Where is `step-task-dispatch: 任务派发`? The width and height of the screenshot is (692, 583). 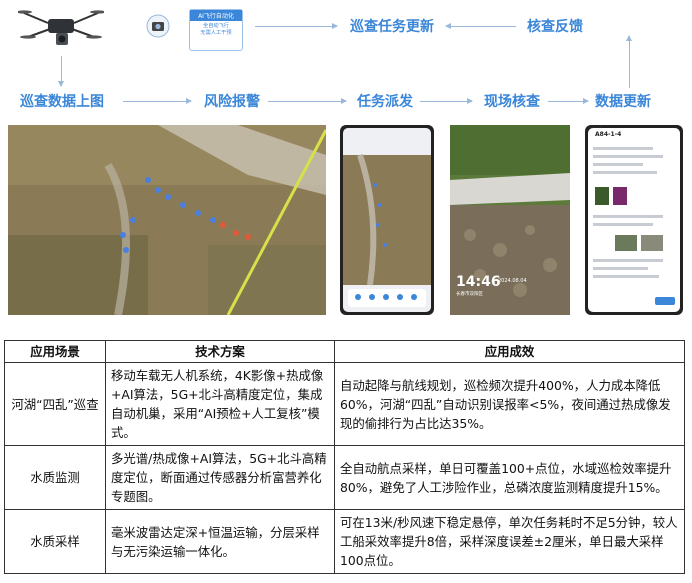
step-task-dispatch: 任务派发 is located at coordinates (385, 102).